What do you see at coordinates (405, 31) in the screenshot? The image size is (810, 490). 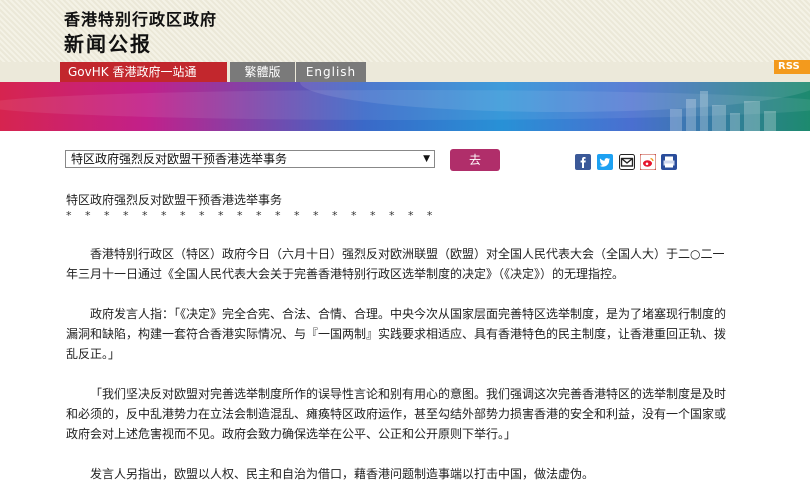 I see `site-header: 香港特别行政区政府 新闻公报` at bounding box center [405, 31].